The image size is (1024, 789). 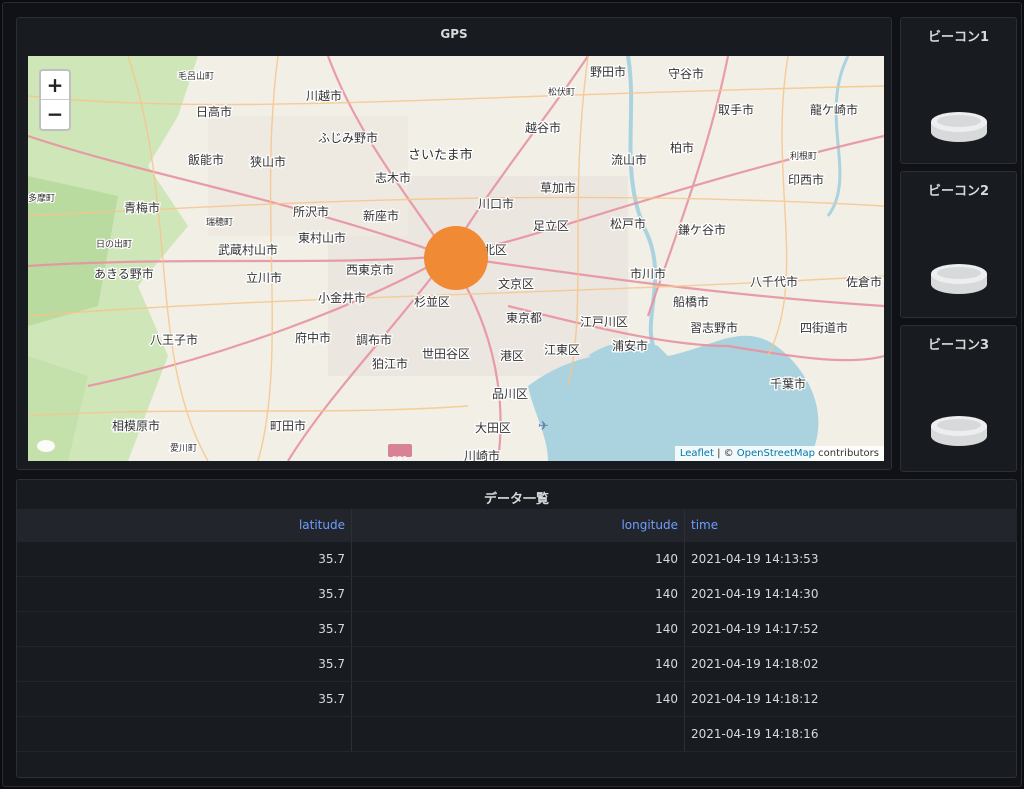 What do you see at coordinates (736, 109) in the screenshot?
I see `map-place-label: 取手市` at bounding box center [736, 109].